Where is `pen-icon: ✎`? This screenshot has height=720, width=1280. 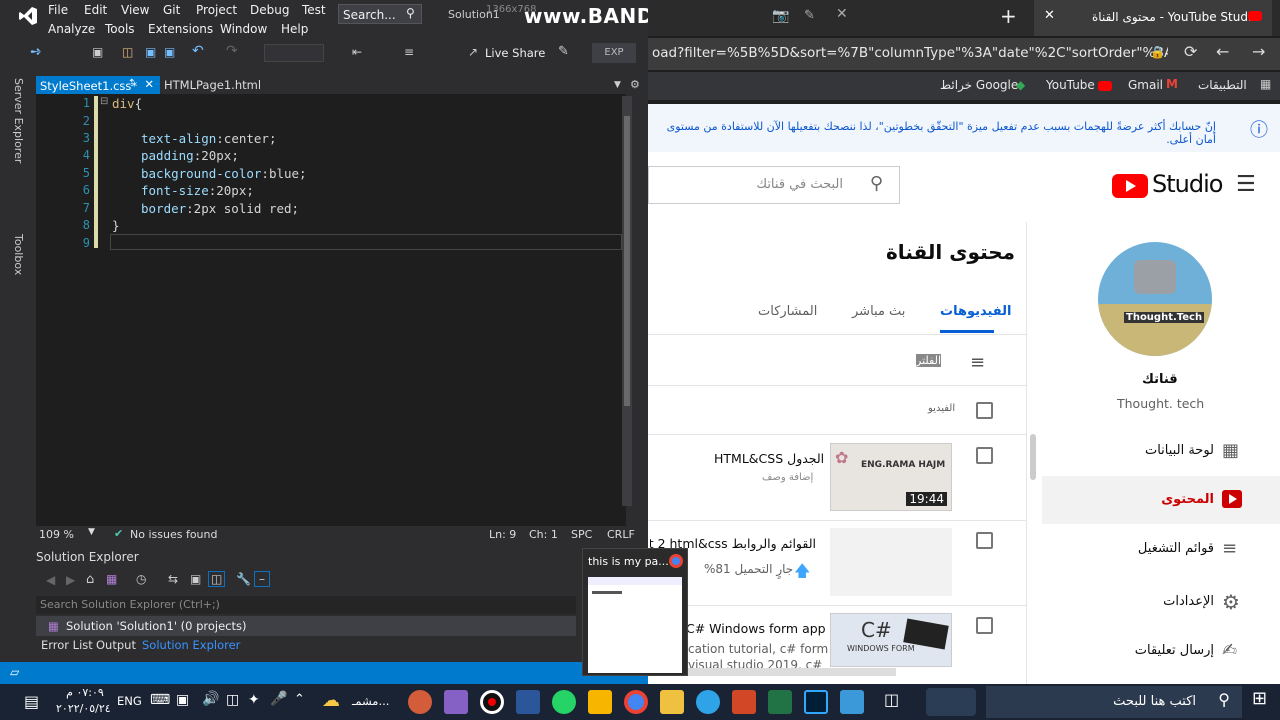 pen-icon: ✎ is located at coordinates (809, 15).